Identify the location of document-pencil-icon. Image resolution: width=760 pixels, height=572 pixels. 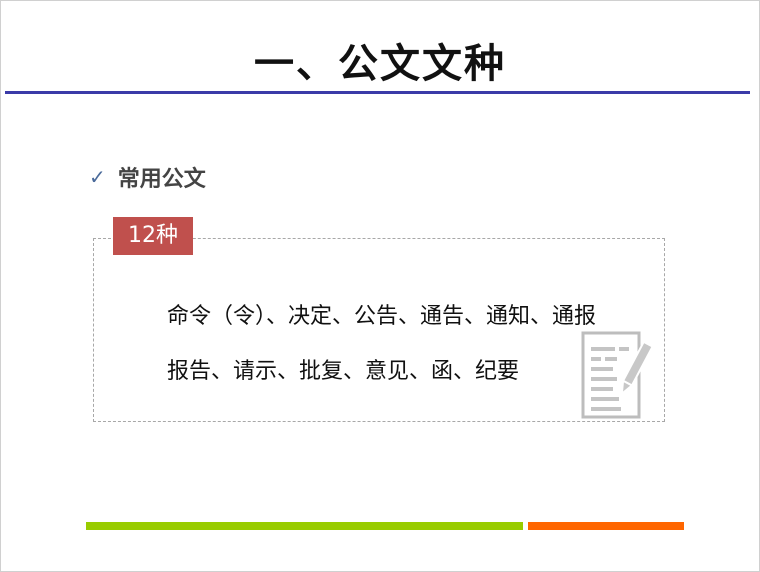
(616, 377).